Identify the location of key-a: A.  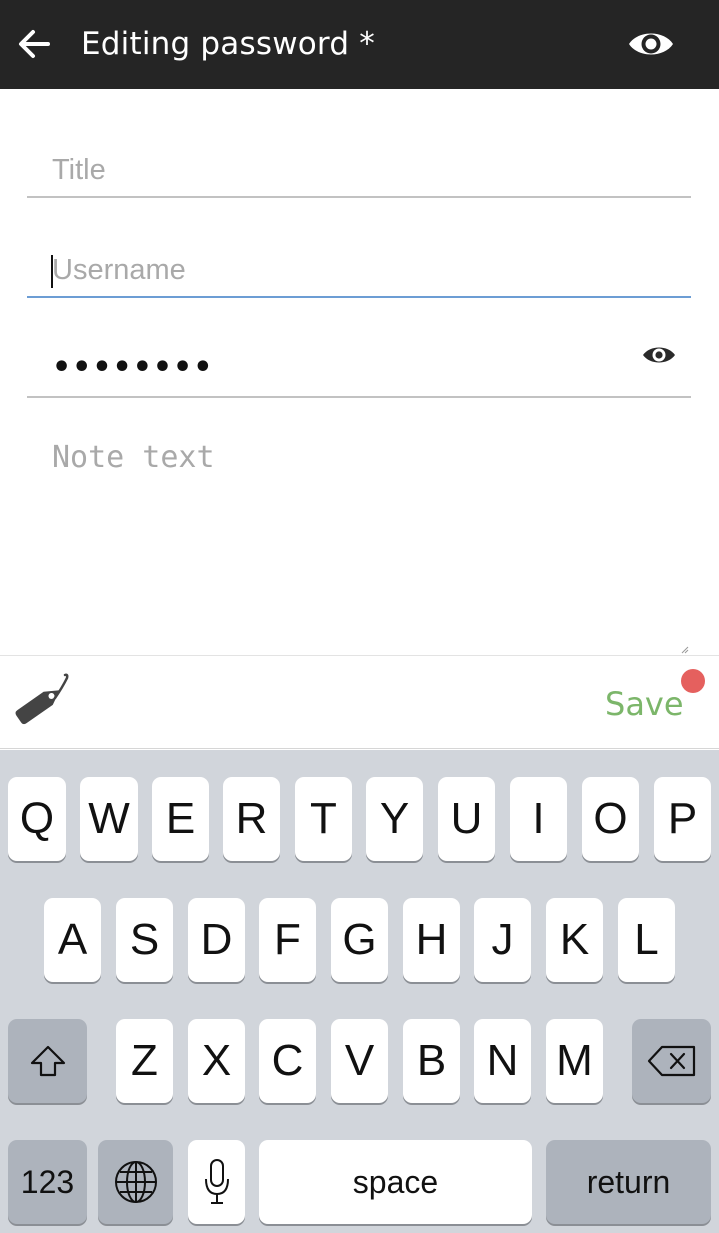
(72, 940).